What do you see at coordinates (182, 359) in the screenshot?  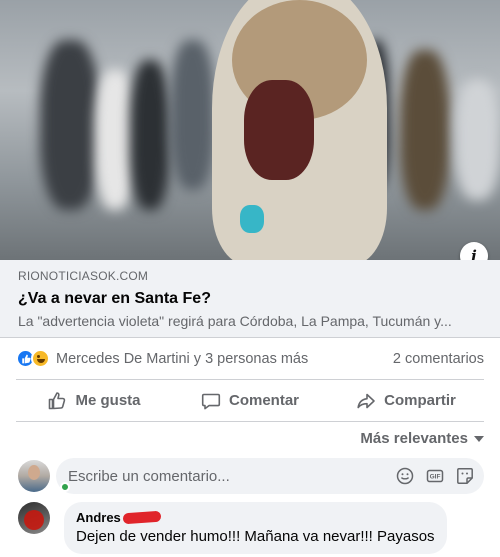 I see `reactors-text: Mercedes De Martini y 3 personas más` at bounding box center [182, 359].